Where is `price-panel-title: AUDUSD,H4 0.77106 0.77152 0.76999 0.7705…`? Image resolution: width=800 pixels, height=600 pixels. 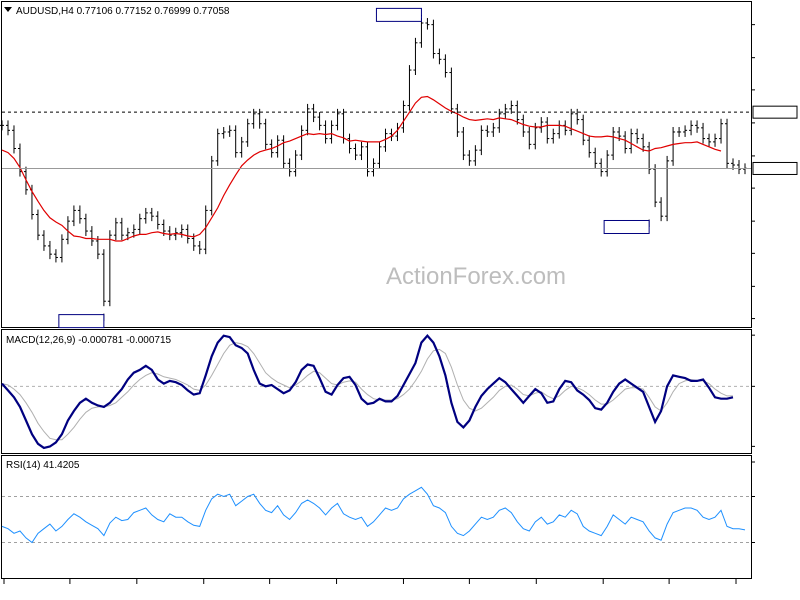 price-panel-title: AUDUSD,H4 0.77106 0.77152 0.76999 0.7705… is located at coordinates (123, 11).